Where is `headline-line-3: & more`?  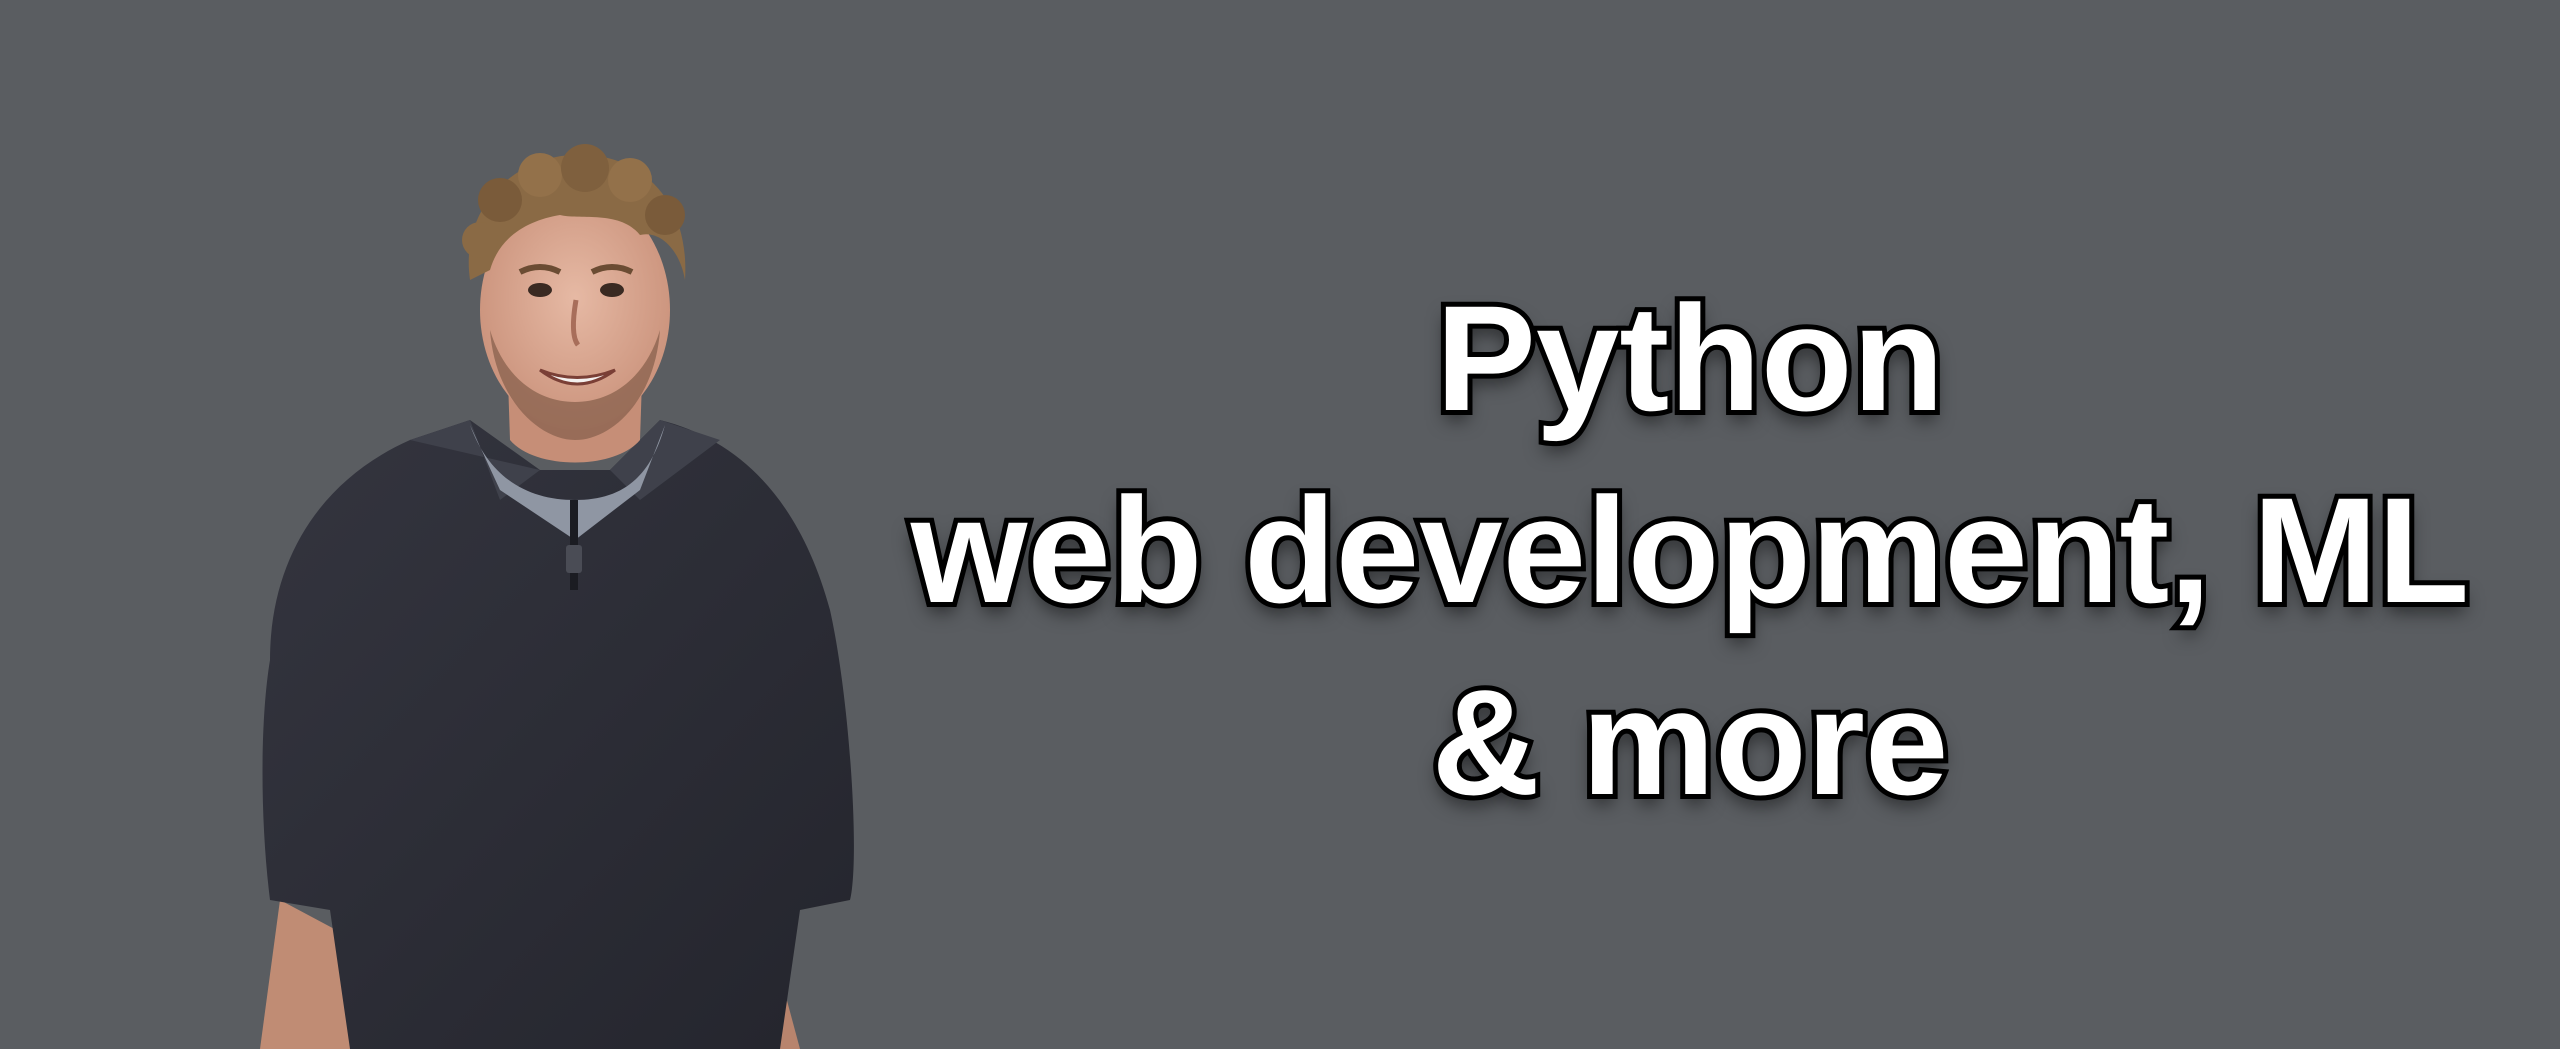 headline-line-3: & more is located at coordinates (1690, 742).